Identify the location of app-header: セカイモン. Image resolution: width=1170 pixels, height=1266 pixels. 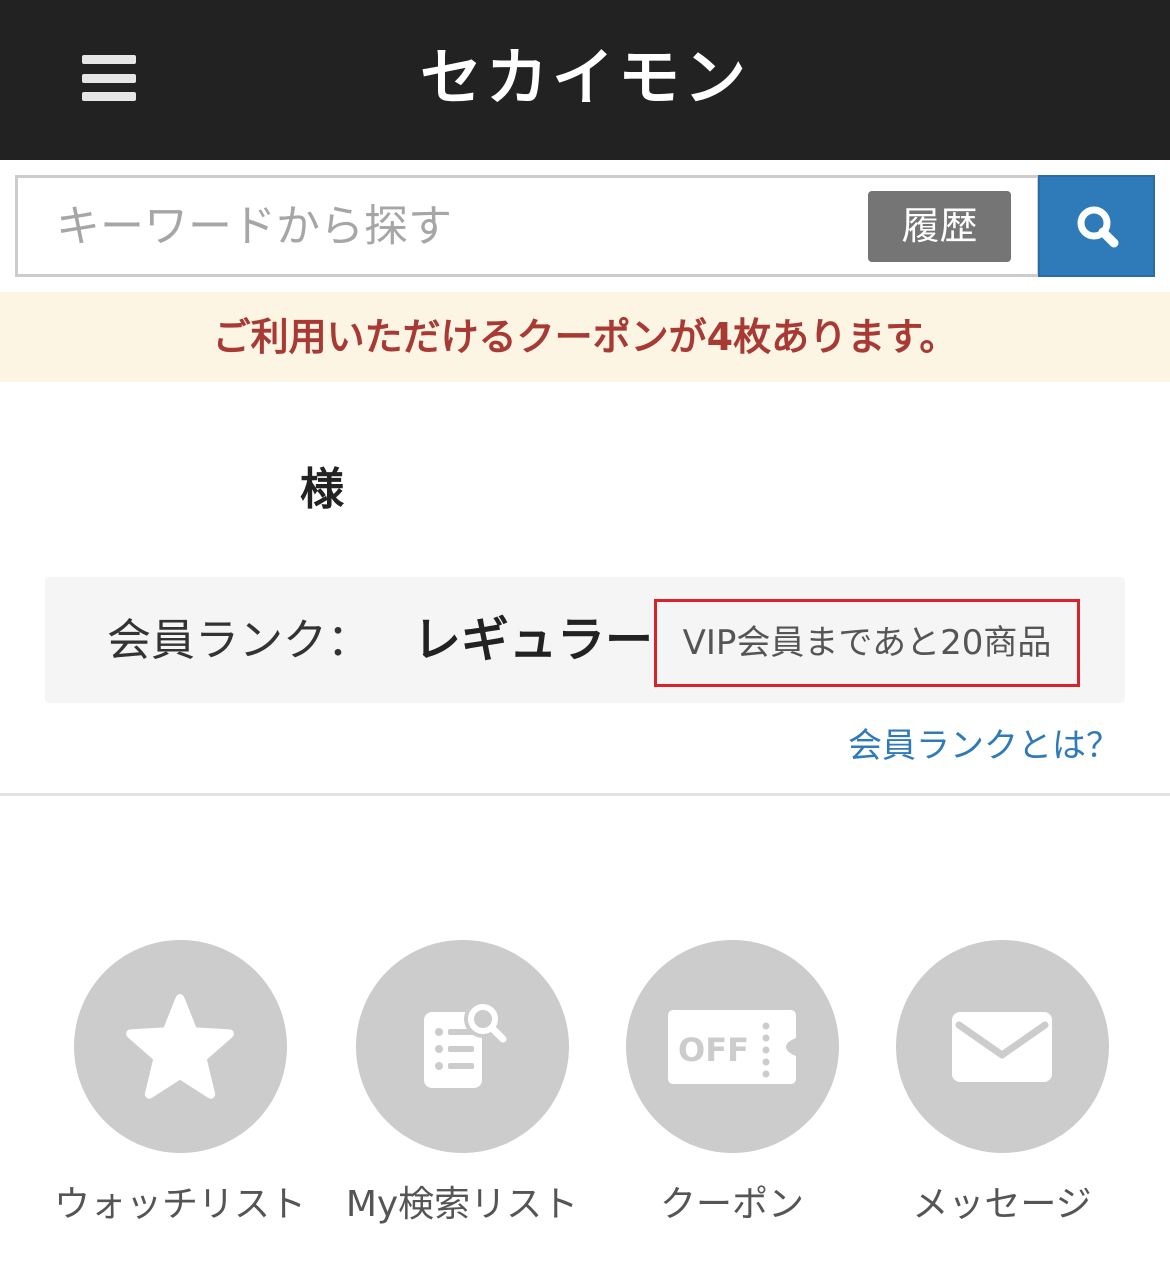
(585, 80).